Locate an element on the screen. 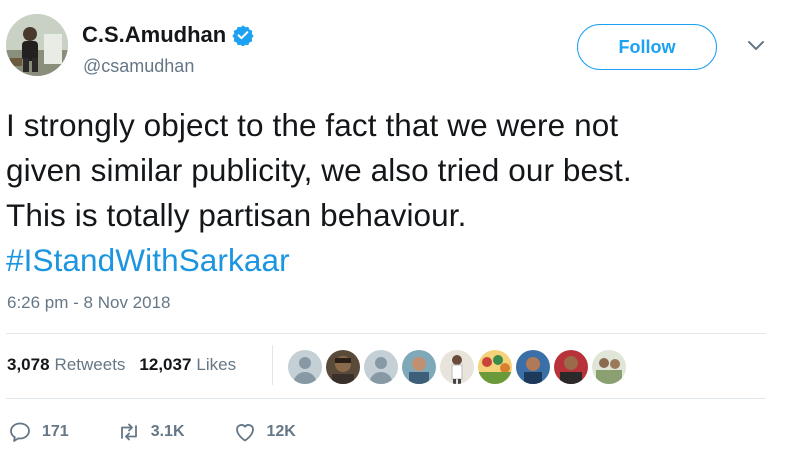  reply-count: 171 is located at coordinates (55, 431).